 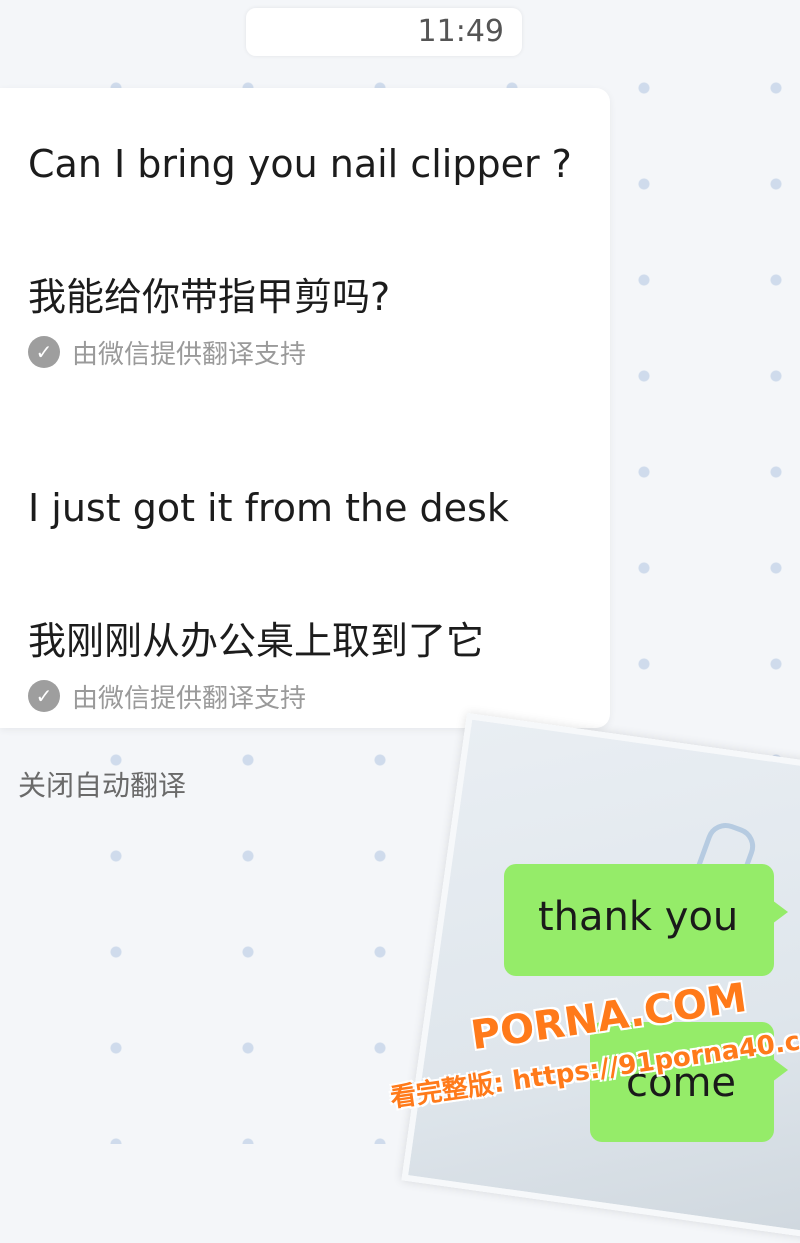 What do you see at coordinates (300, 164) in the screenshot?
I see `message-original-1: Can I bring you nail clipper ?` at bounding box center [300, 164].